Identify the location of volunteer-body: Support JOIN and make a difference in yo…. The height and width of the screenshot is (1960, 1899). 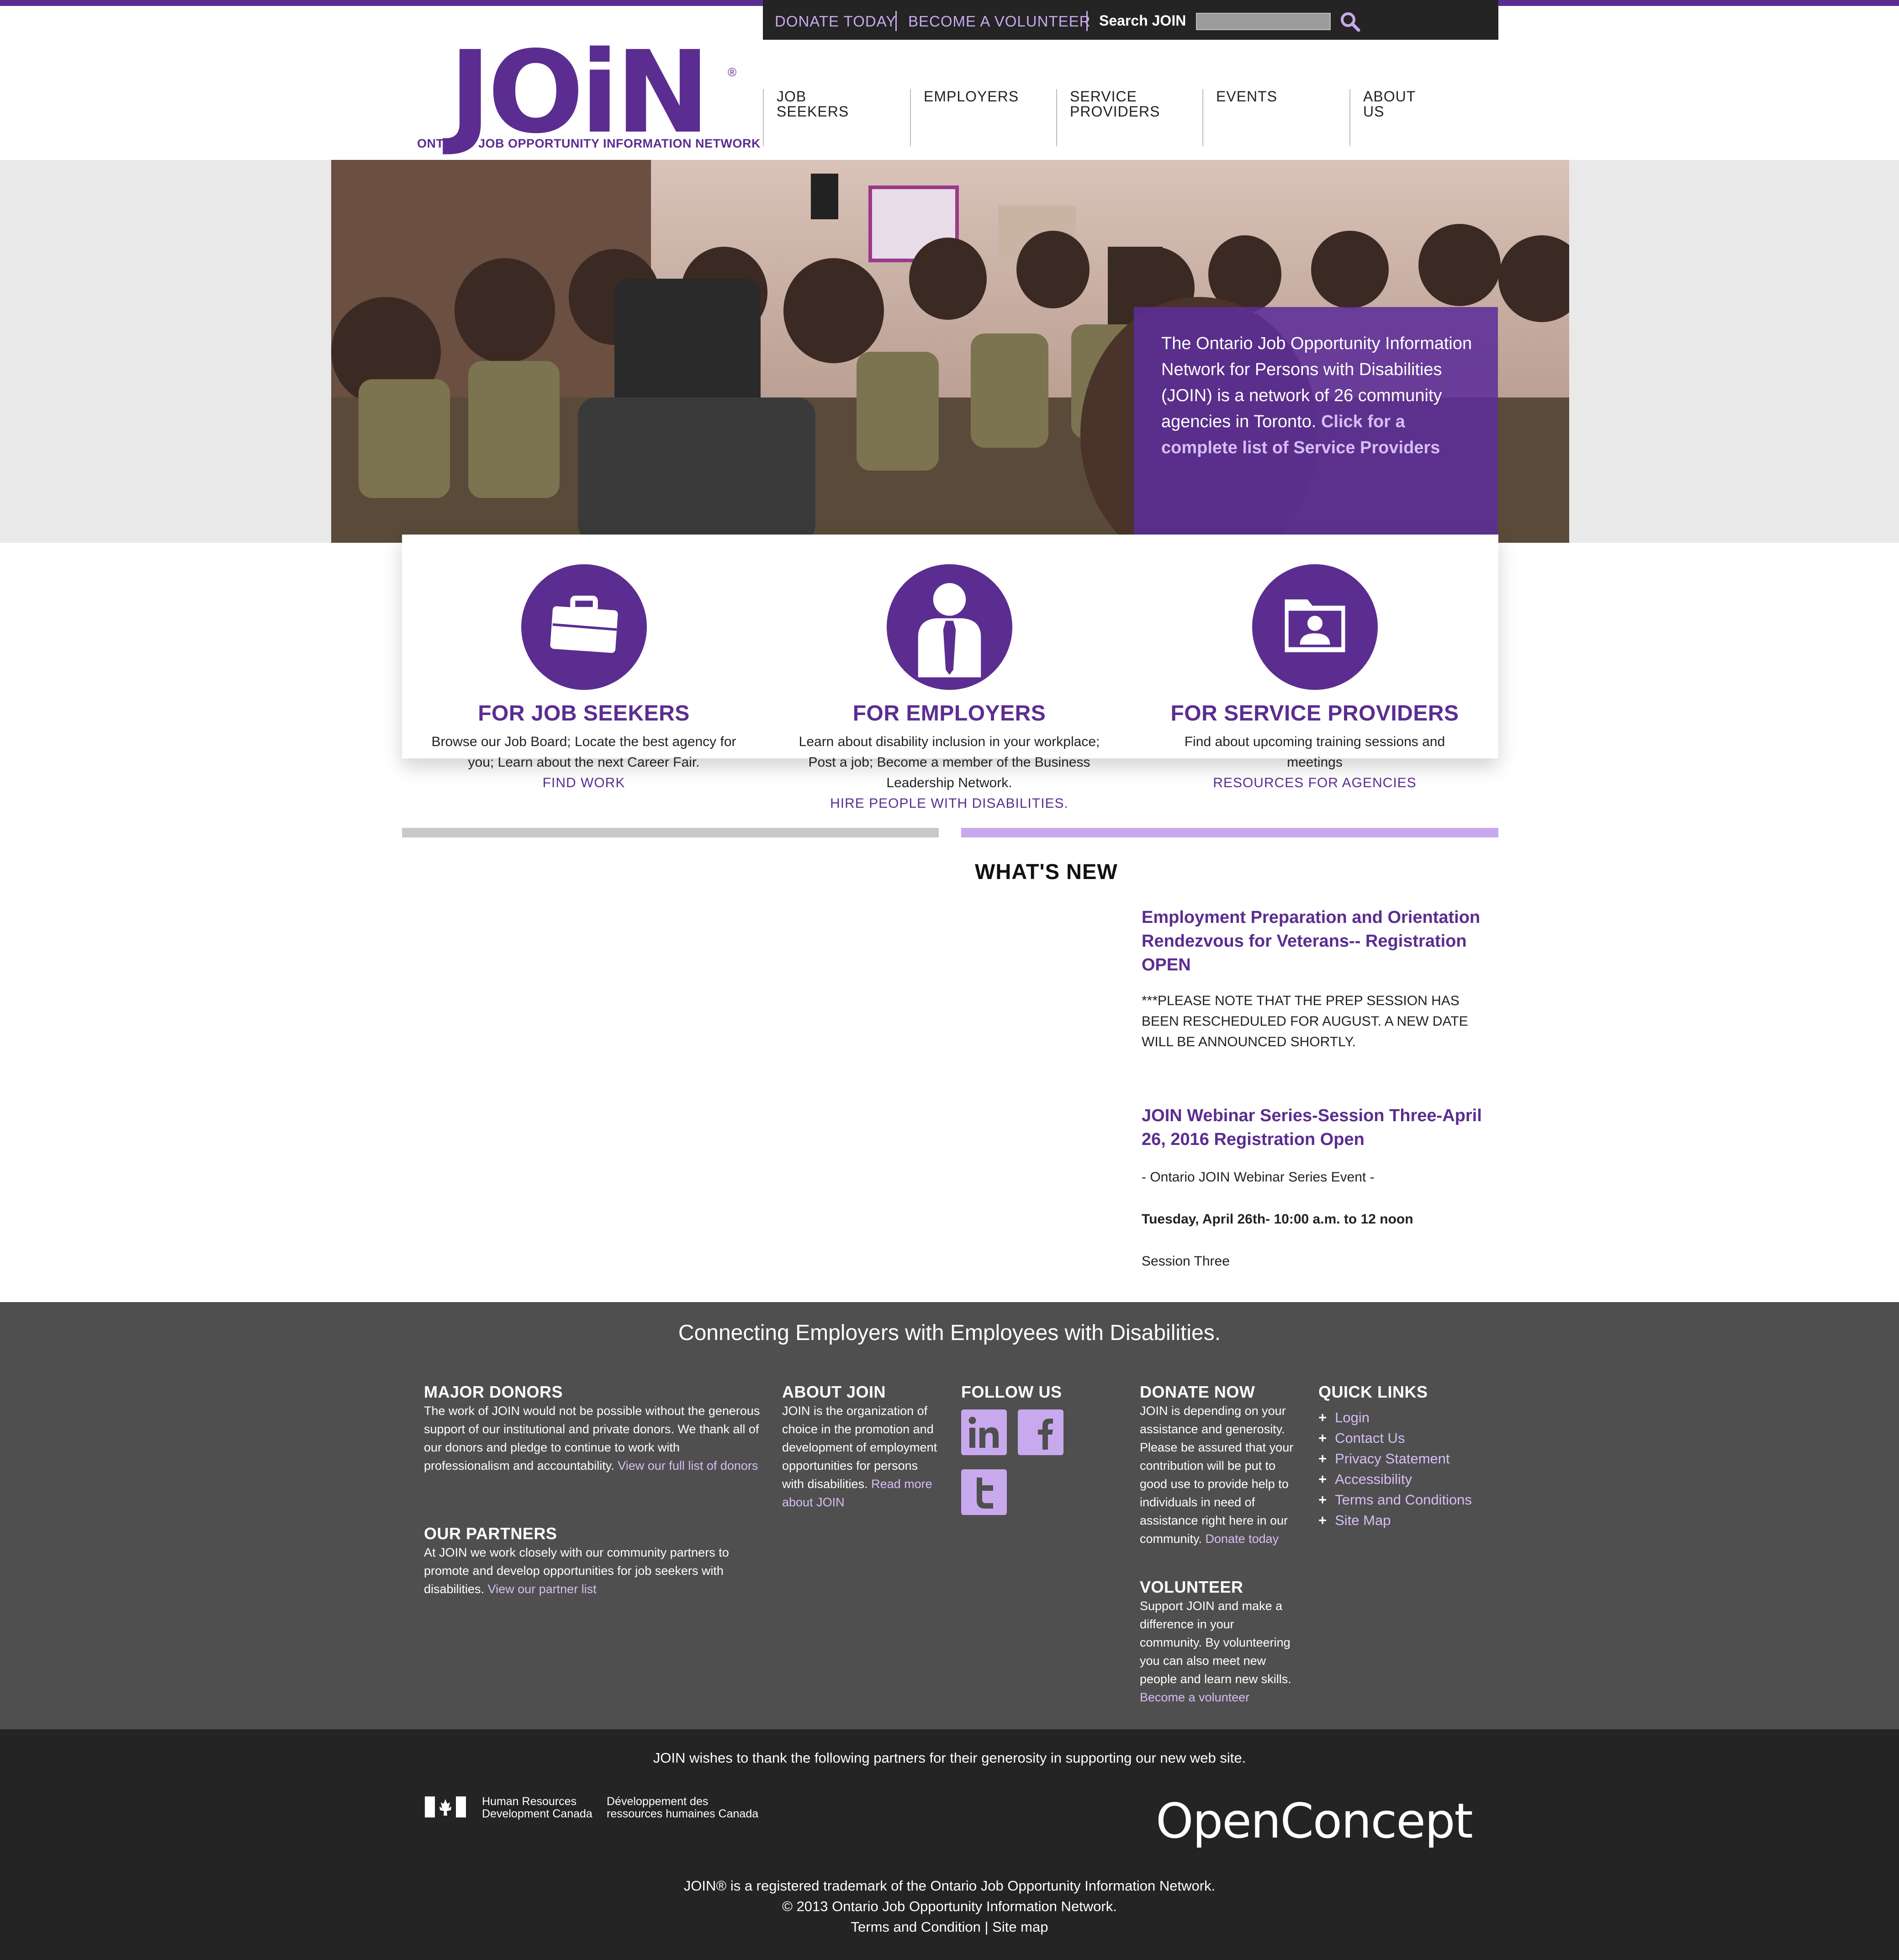
(1215, 1643).